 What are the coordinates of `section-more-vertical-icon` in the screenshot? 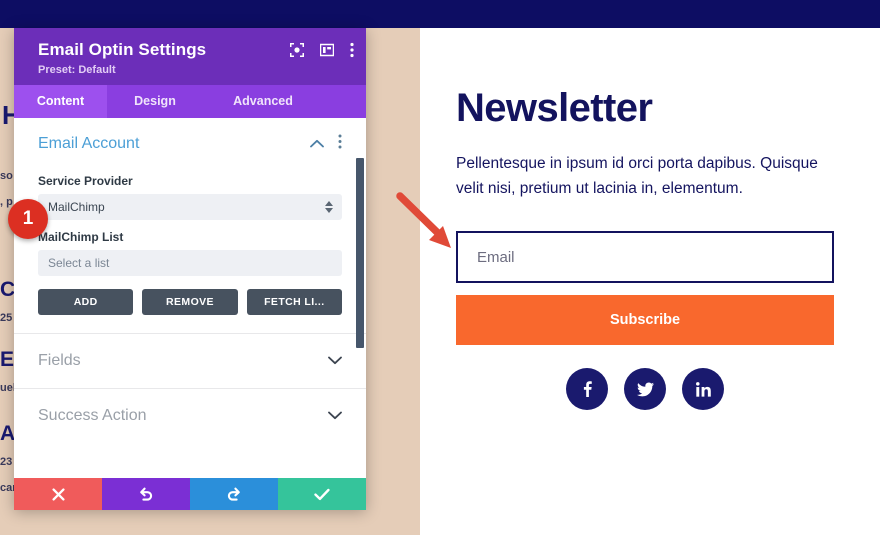 It's located at (340, 144).